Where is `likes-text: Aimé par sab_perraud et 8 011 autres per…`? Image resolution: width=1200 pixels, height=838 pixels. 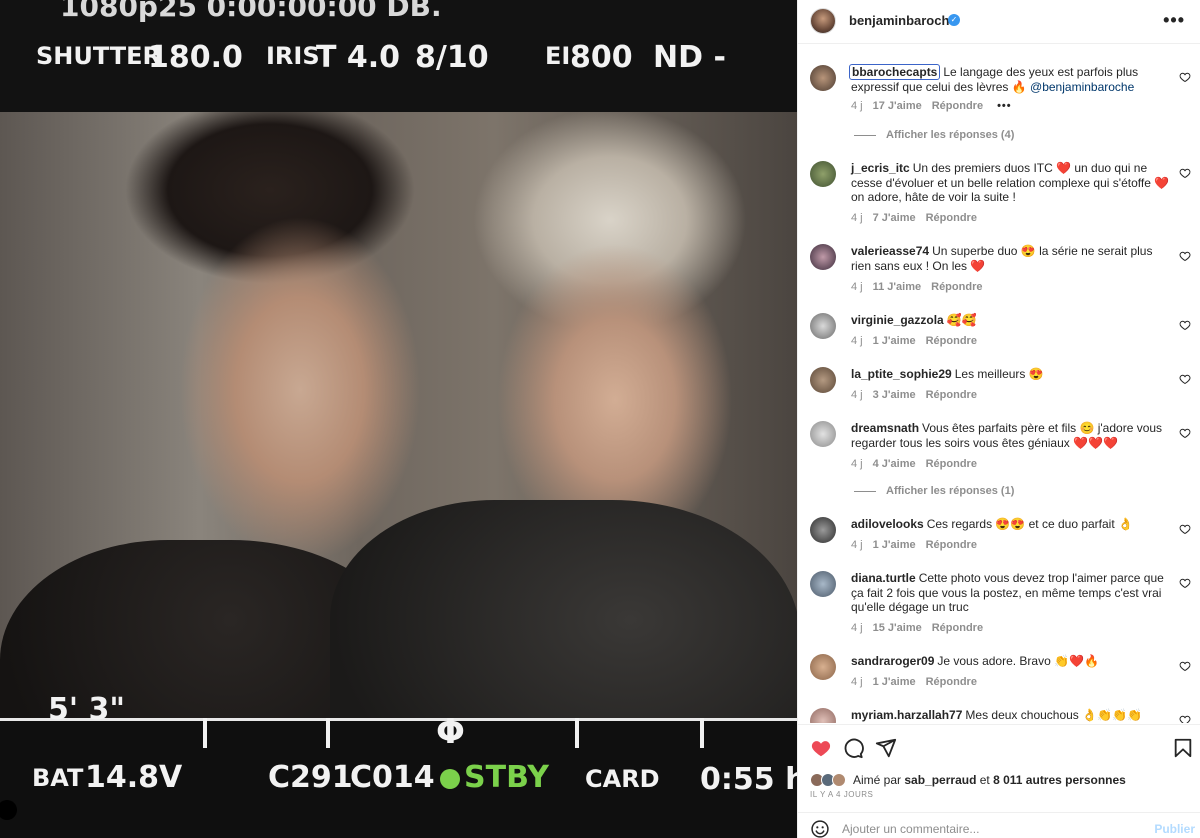
likes-text: Aimé par sab_perraud et 8 011 autres per… is located at coordinates (989, 780).